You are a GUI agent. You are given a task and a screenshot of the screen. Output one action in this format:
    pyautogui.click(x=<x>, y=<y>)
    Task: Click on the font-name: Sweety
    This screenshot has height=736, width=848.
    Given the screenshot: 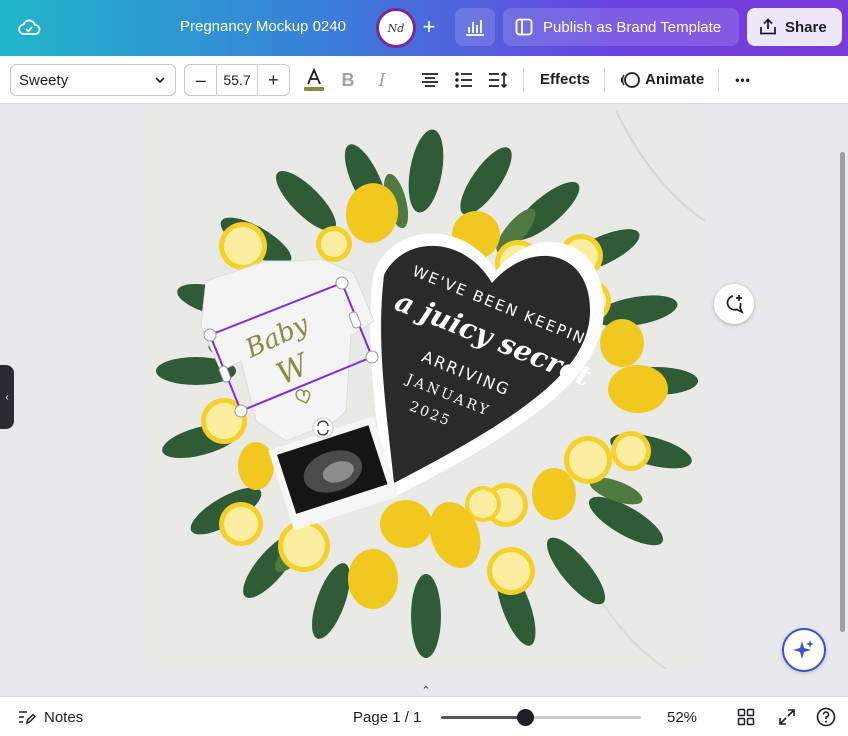 What is the action you would take?
    pyautogui.click(x=44, y=80)
    